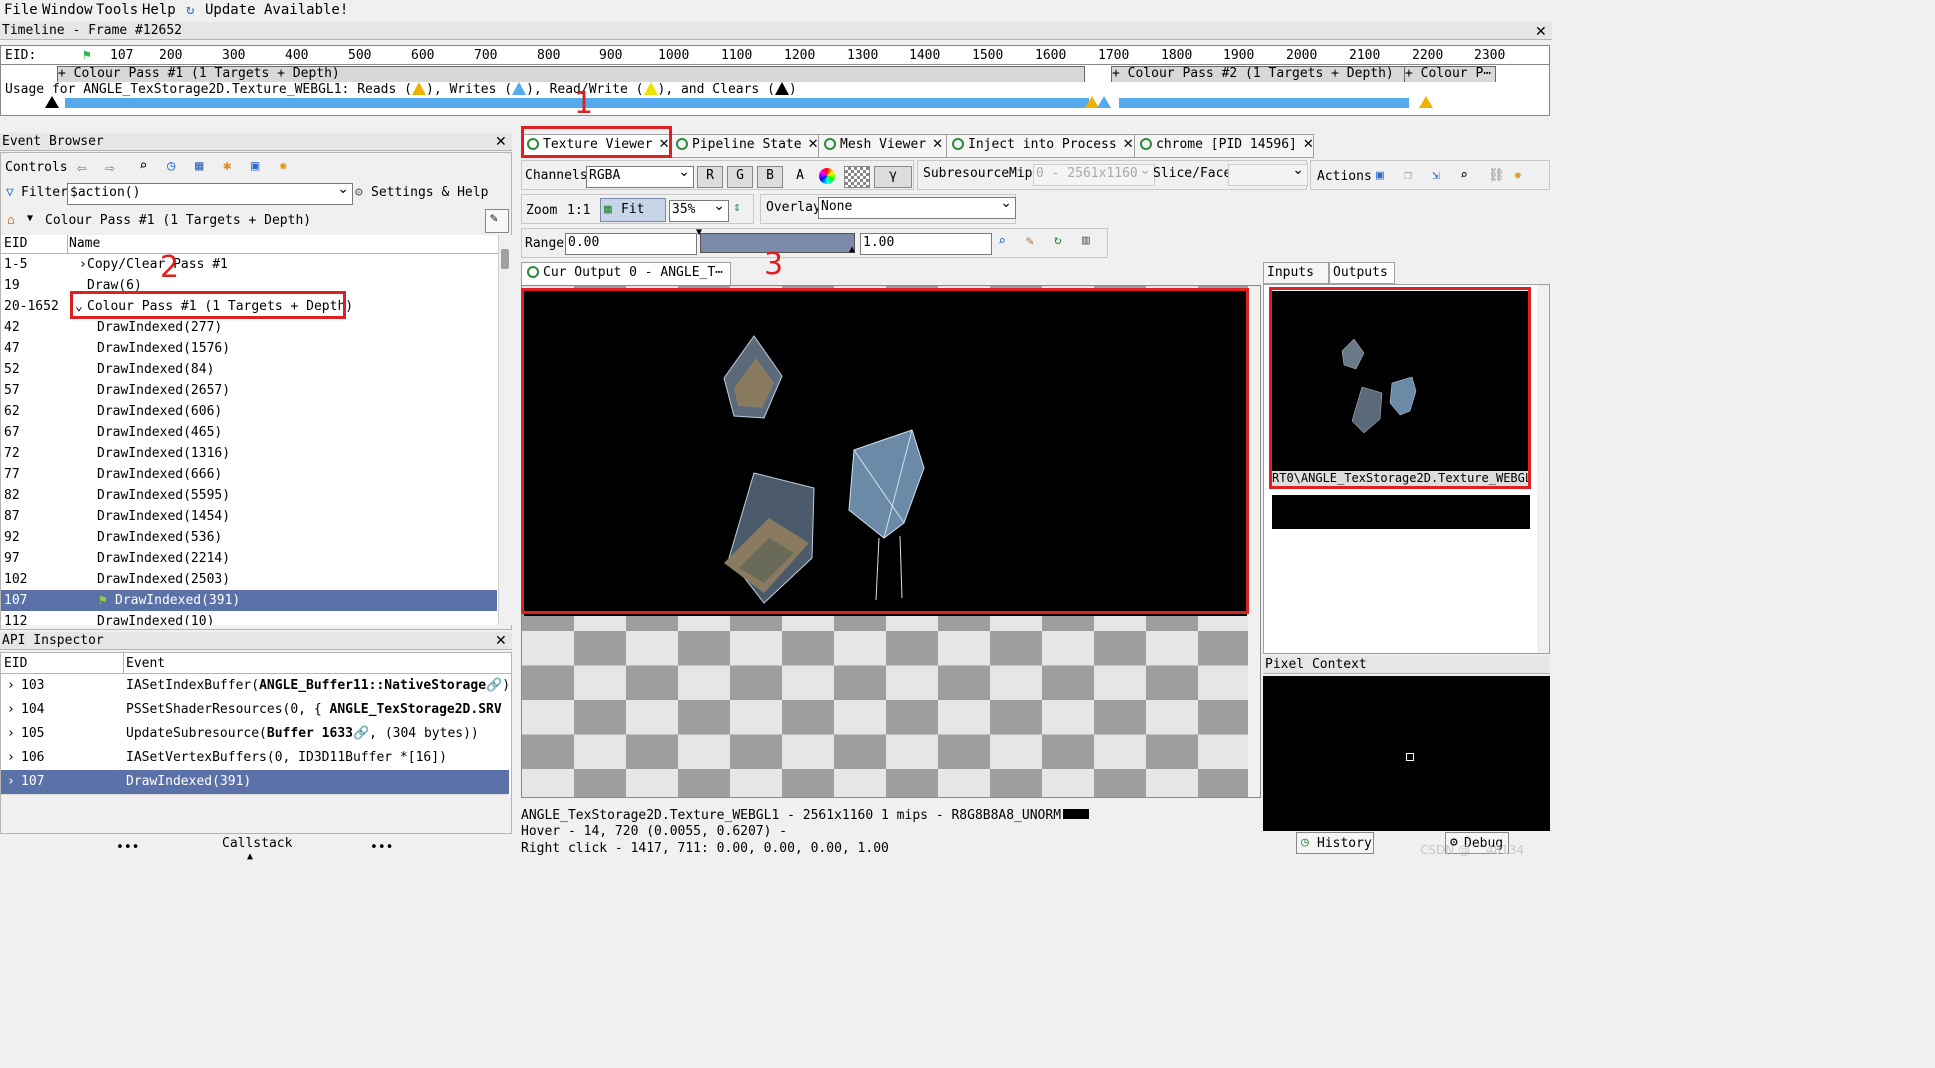 Image resolution: width=1935 pixels, height=1068 pixels. Describe the element at coordinates (249, 618) in the screenshot. I see `tree-row: 112 DrawIndexed(10)` at that location.